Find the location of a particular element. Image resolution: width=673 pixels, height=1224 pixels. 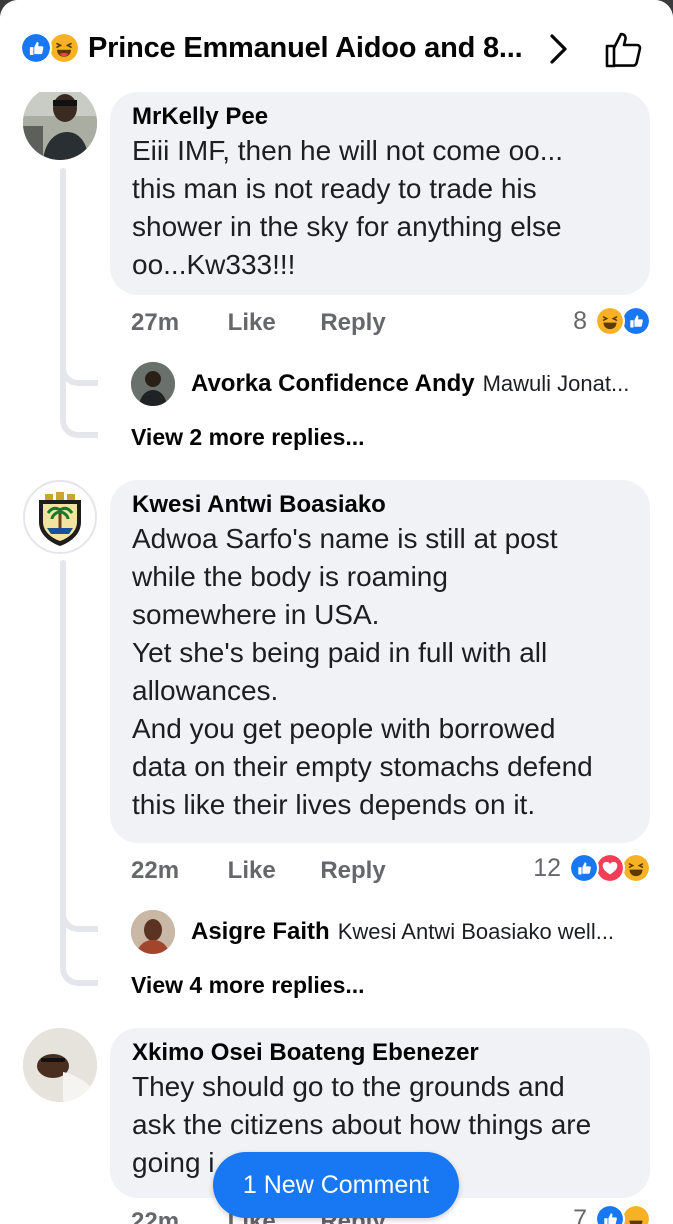

reaction-summary: 8 is located at coordinates (612, 321).